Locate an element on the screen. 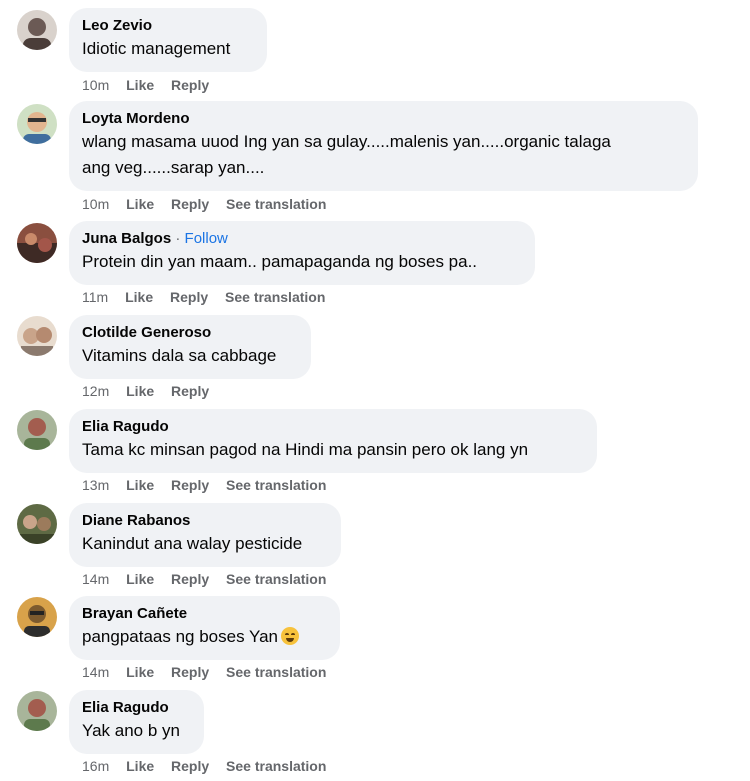 This screenshot has width=750, height=781. comment-actions: 12m Like Reply is located at coordinates (152, 391).